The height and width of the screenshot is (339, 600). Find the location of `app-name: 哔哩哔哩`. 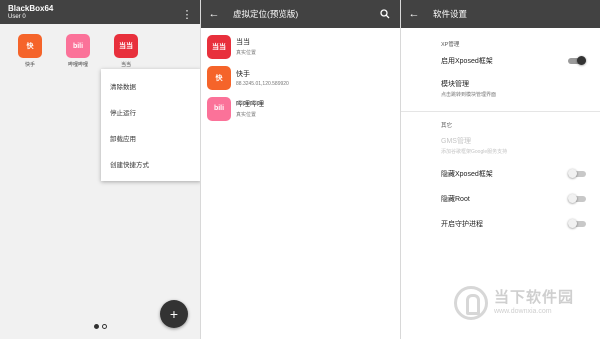

app-name: 哔哩哔哩 is located at coordinates (250, 104).